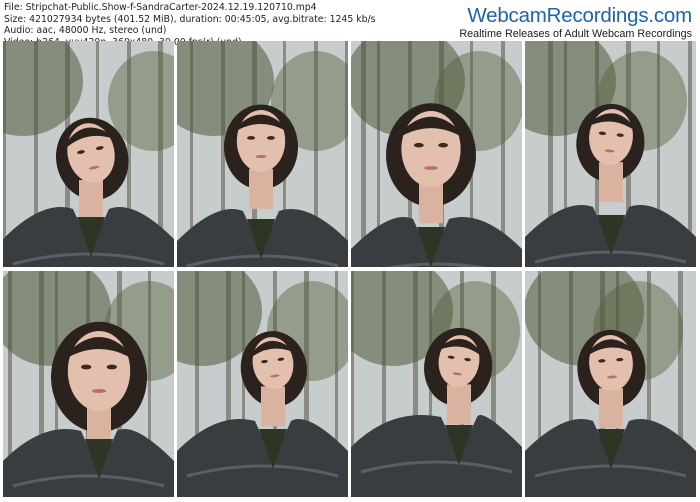 Image resolution: width=700 pixels, height=502 pixels. I want to click on audio-info: Audio: aac, 48000 Hz, stereo (und), so click(85, 30).